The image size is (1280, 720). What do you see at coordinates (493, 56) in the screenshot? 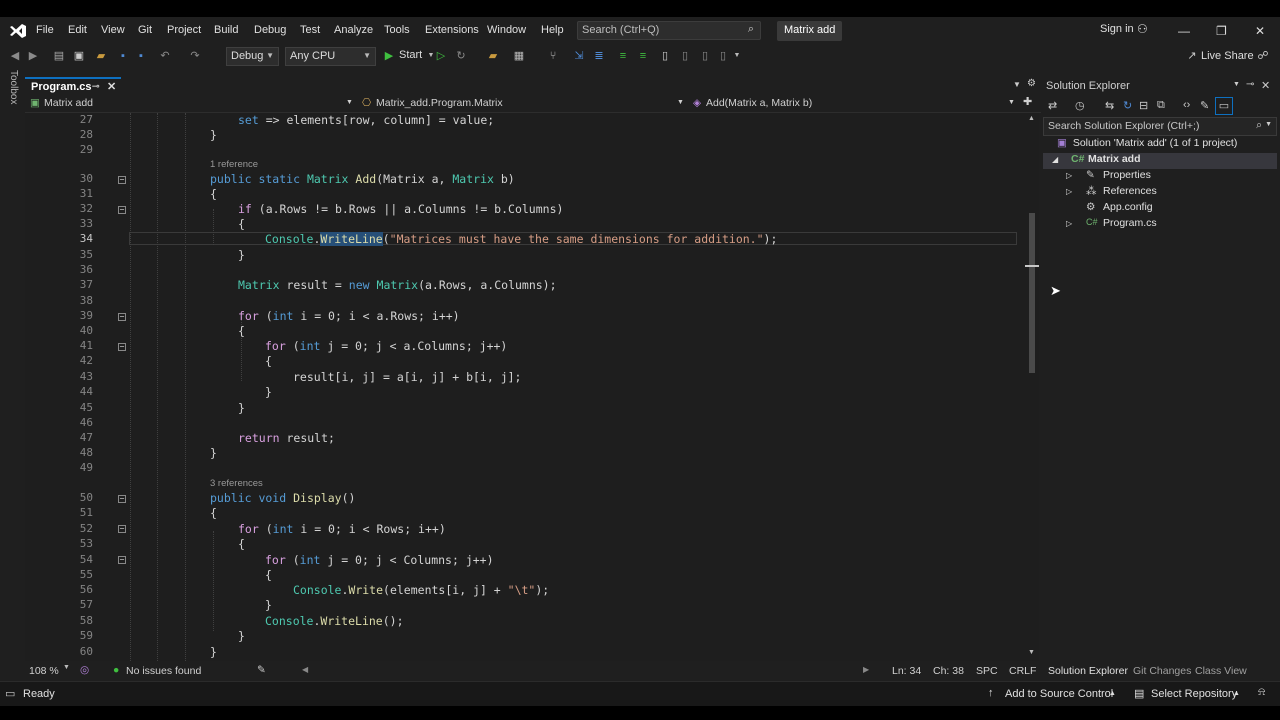
I see `browse-folder-icon: ▰` at bounding box center [493, 56].